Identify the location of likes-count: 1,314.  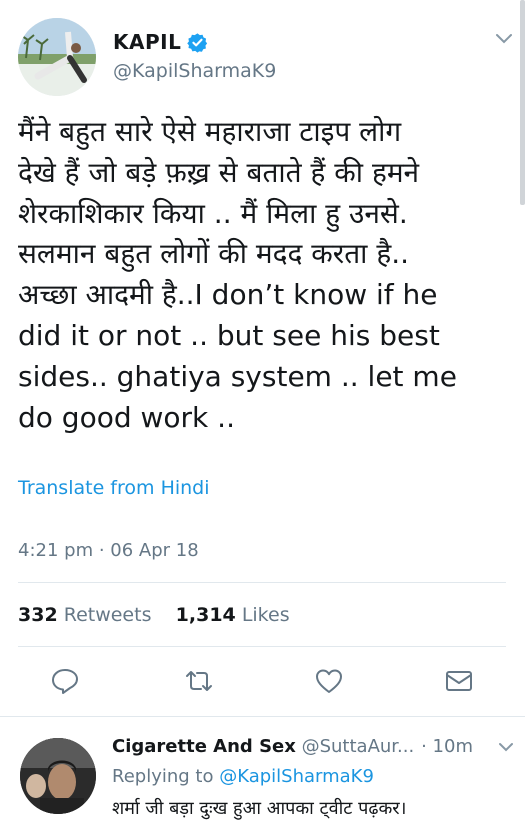
(205, 615).